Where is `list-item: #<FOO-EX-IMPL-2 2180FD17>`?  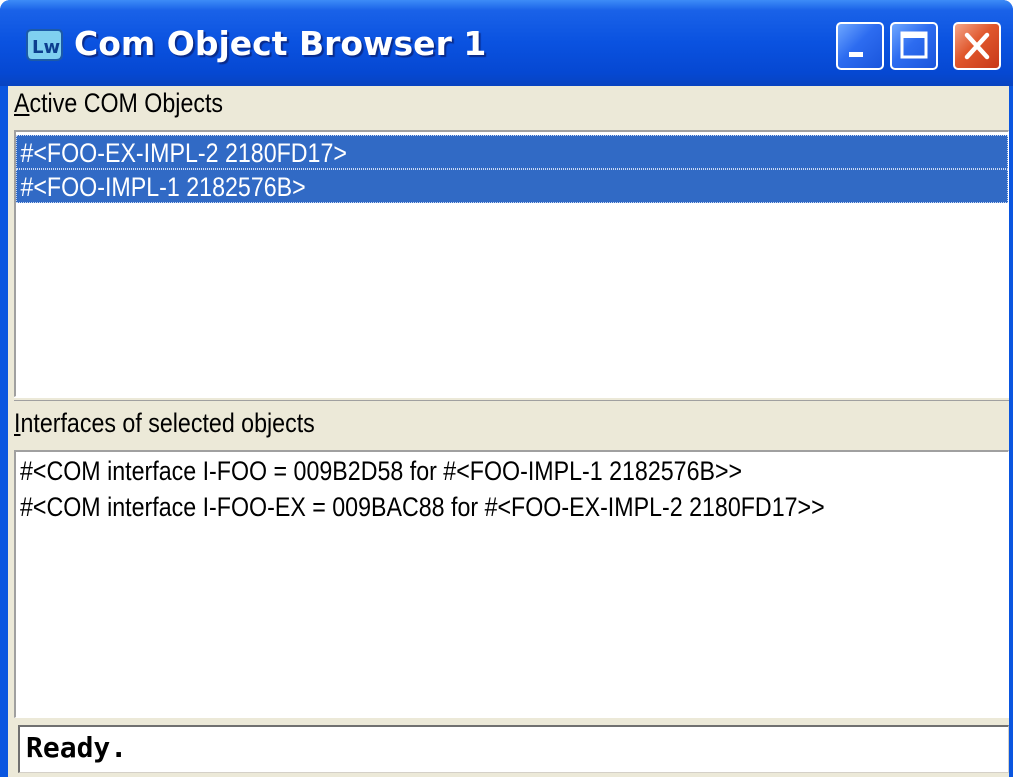
list-item: #<FOO-EX-IMPL-2 2180FD17> is located at coordinates (512, 152).